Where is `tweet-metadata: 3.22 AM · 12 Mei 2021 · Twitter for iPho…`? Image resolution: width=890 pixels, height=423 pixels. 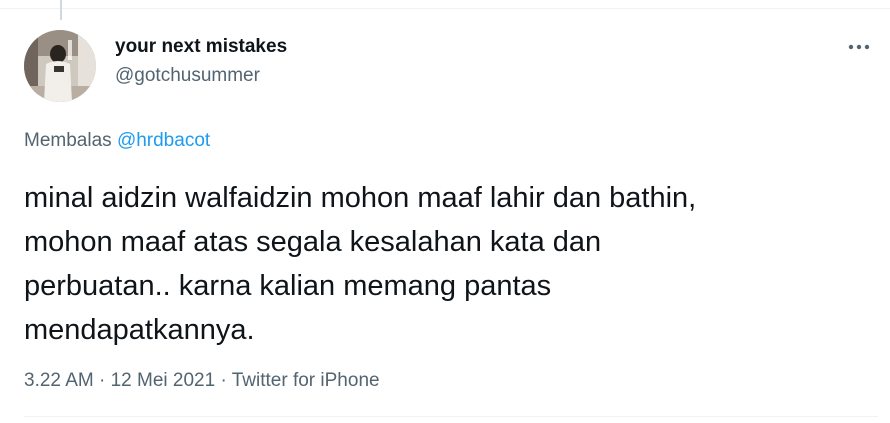
tweet-metadata: 3.22 AM · 12 Mei 2021 · Twitter for iPho… is located at coordinates (202, 381).